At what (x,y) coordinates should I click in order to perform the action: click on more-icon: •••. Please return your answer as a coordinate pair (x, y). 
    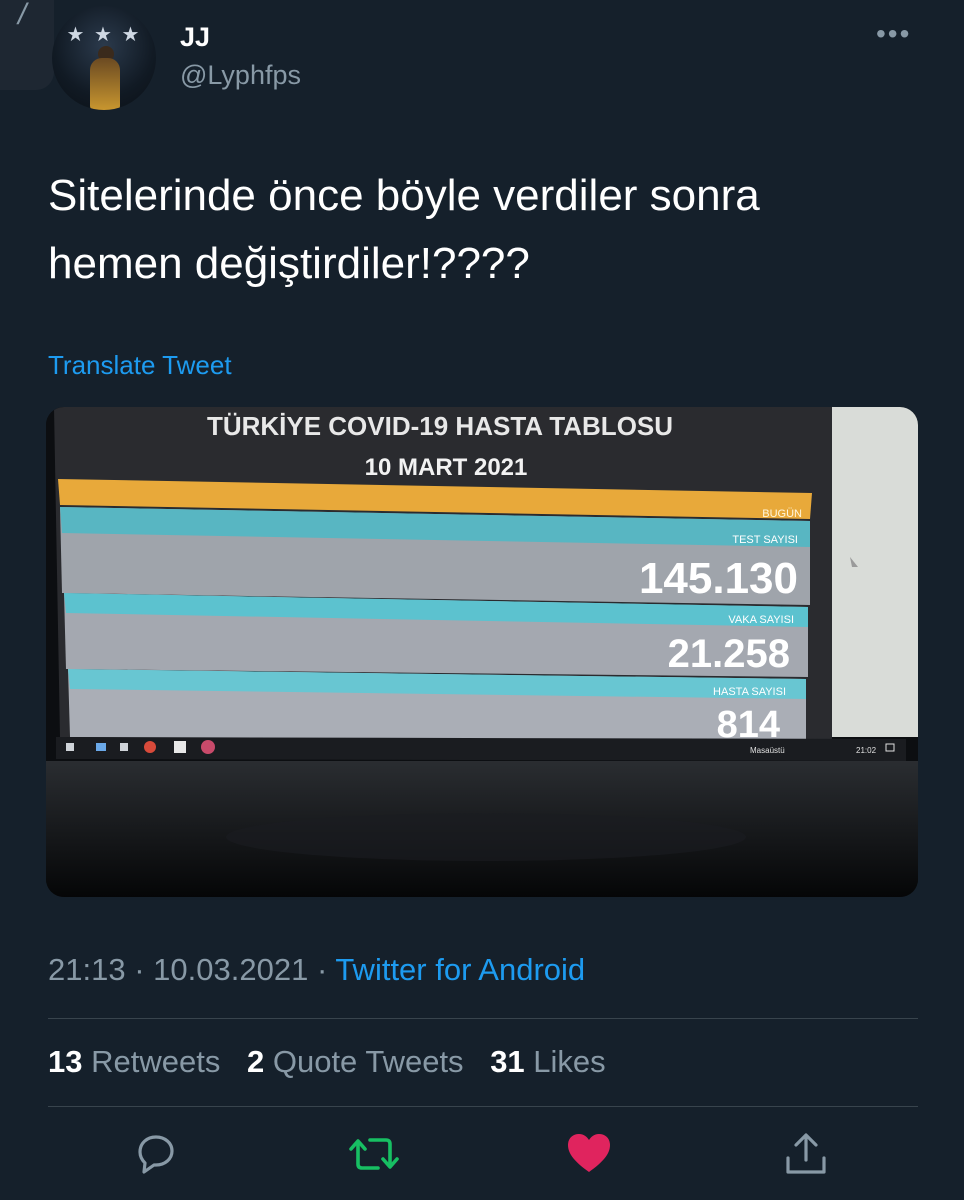
    Looking at the image, I should click on (893, 34).